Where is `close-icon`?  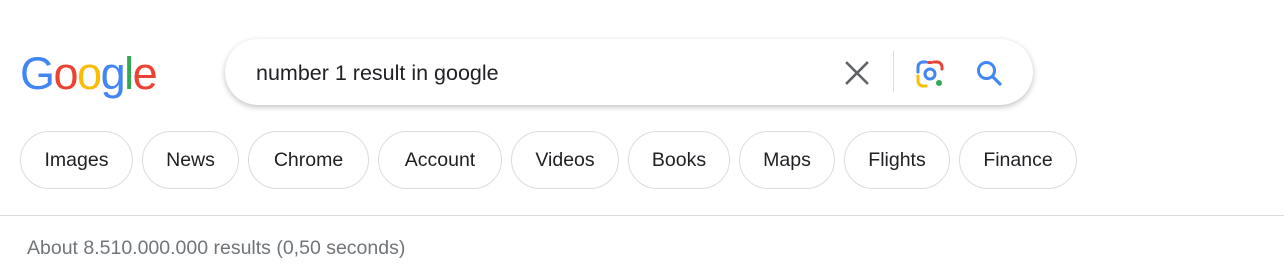
close-icon is located at coordinates (857, 73).